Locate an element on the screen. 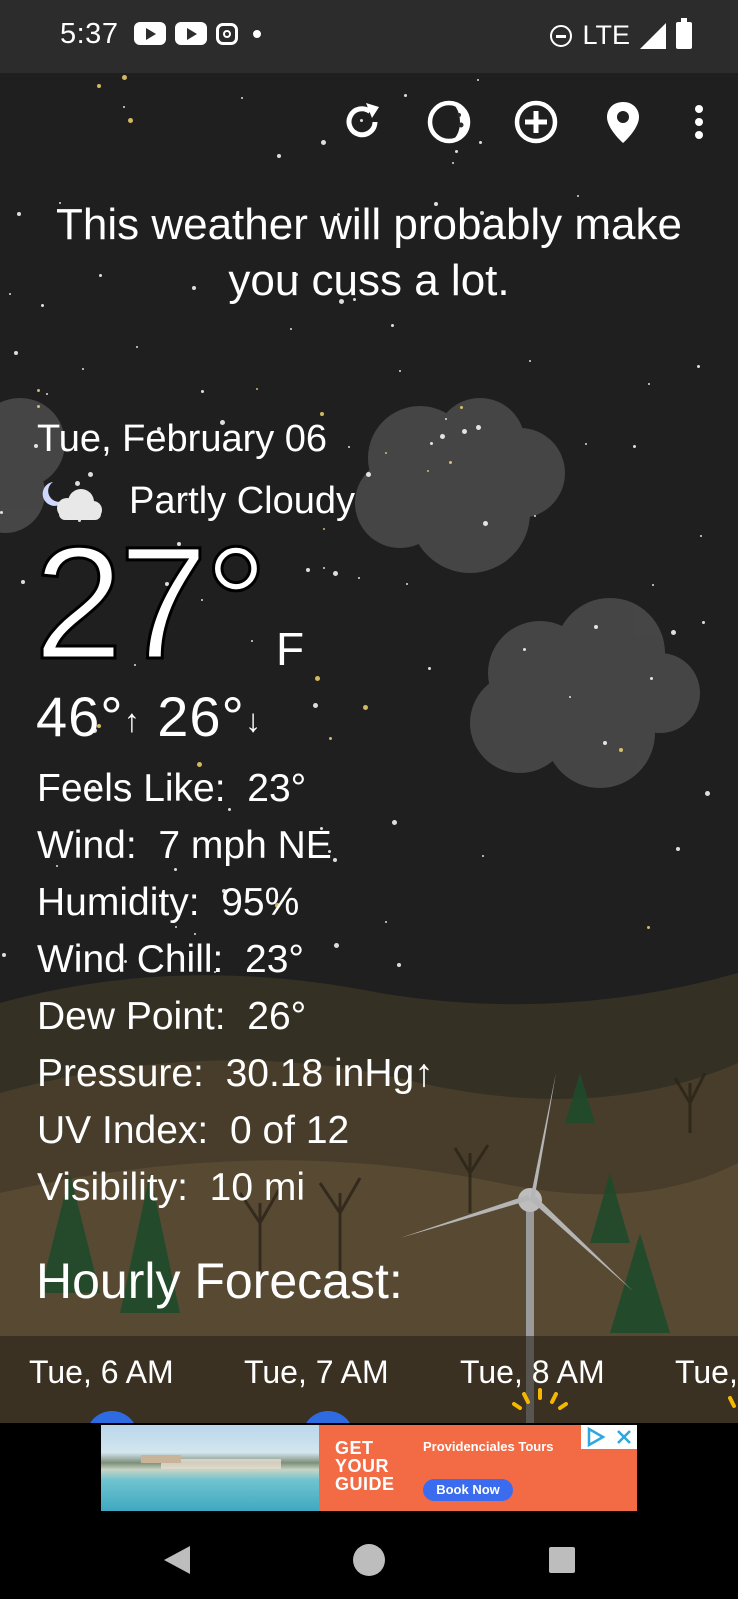 This screenshot has width=738, height=1599. notification-icons is located at coordinates (197, 33).